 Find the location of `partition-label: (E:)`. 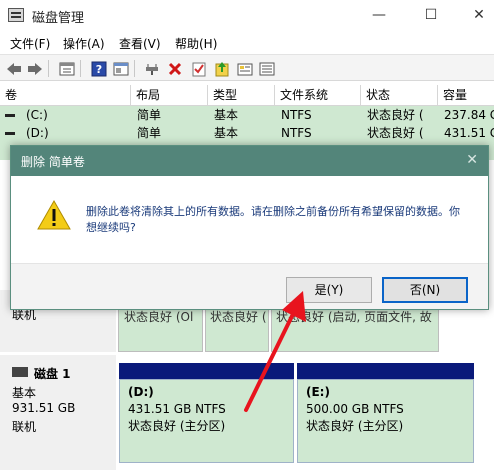

partition-label: (E:) is located at coordinates (318, 392).